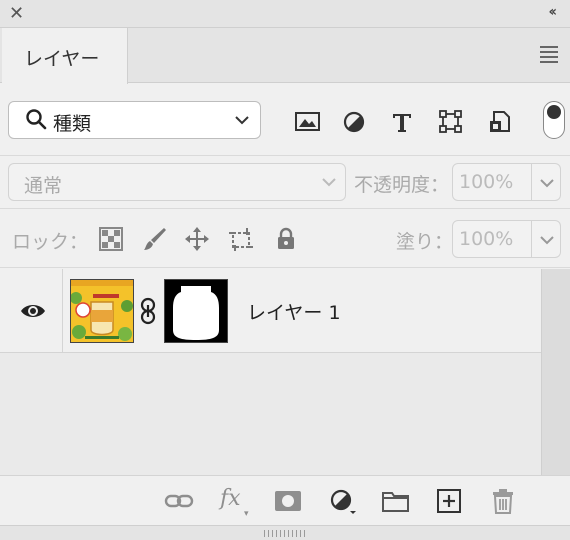 The image size is (570, 540). I want to click on layer-mask-image, so click(196, 311).